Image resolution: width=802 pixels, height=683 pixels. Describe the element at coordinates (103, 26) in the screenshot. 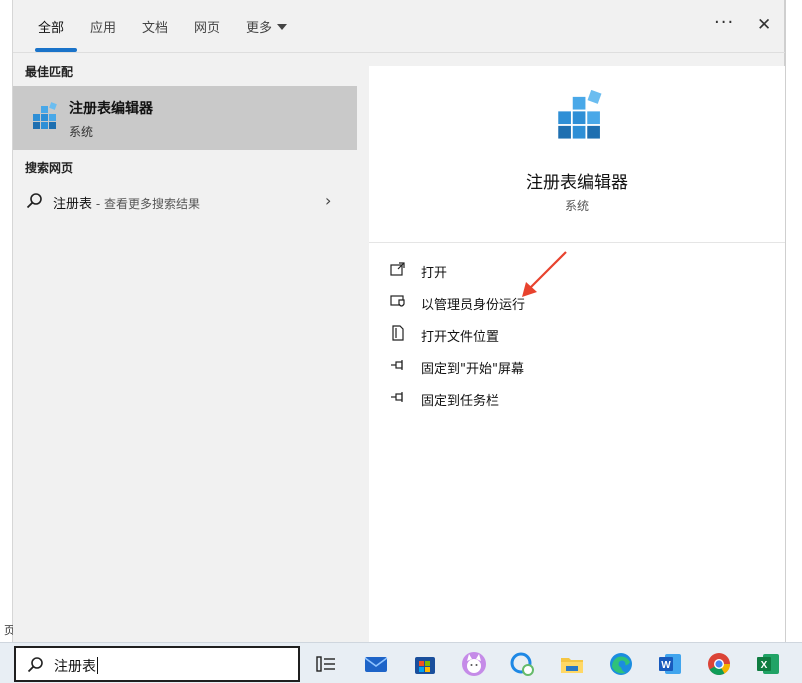

I see `tab-apps: 应用` at that location.